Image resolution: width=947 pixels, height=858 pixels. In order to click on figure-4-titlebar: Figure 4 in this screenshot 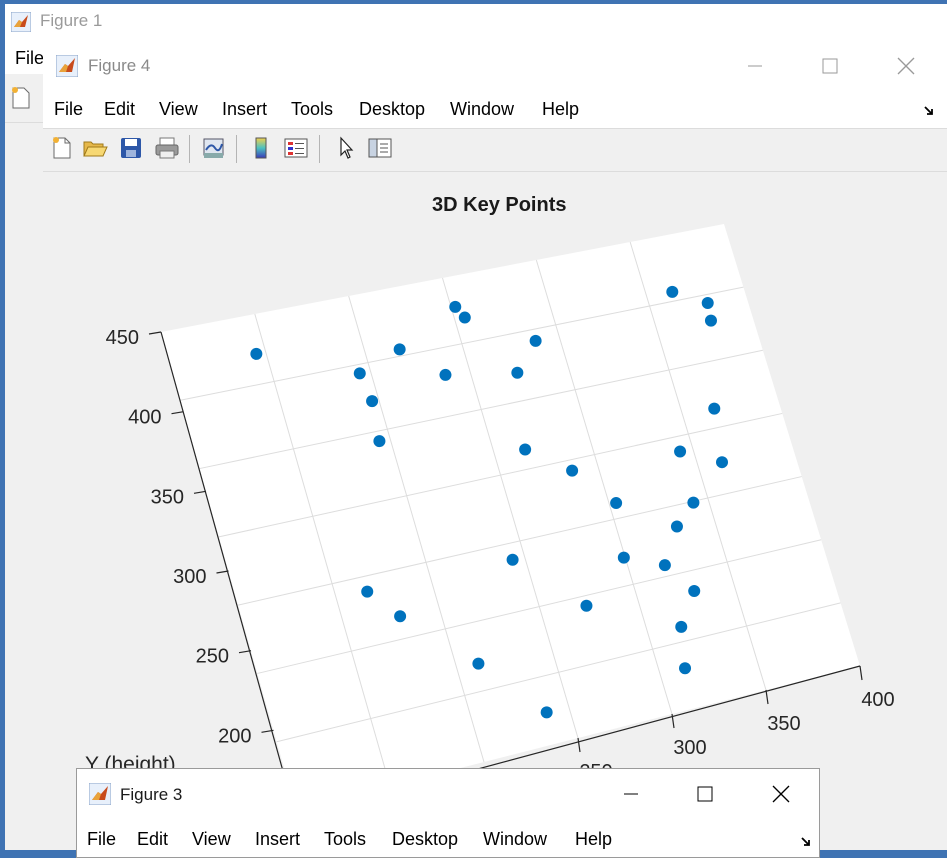, I will do `click(495, 66)`.